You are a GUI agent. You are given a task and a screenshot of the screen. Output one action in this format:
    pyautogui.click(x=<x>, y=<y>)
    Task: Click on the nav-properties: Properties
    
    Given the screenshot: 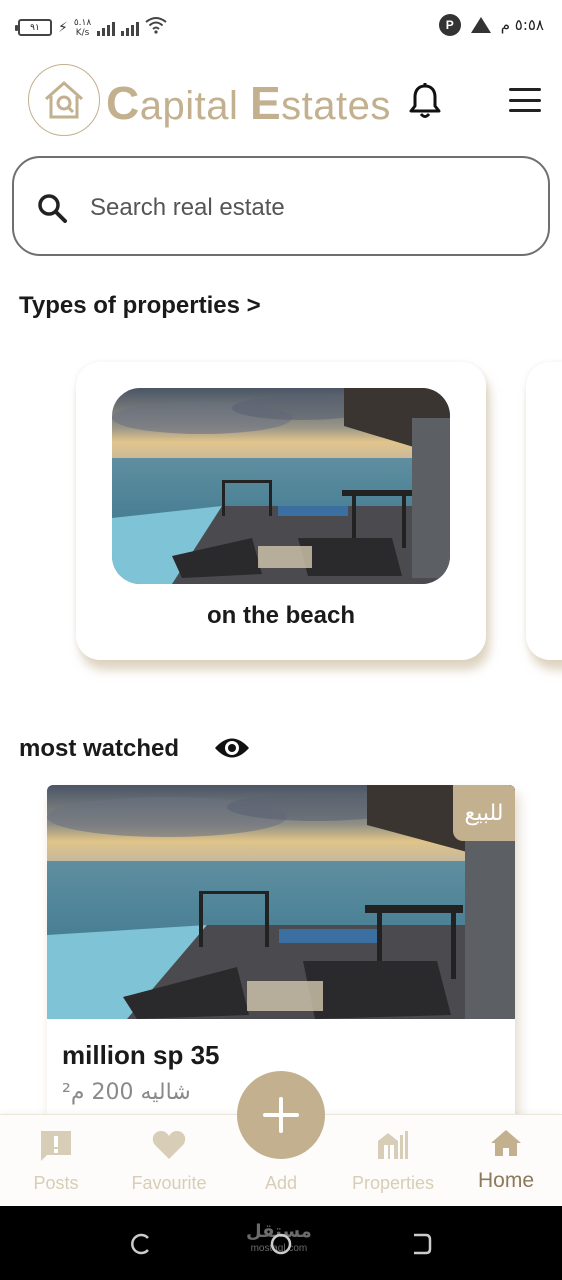 What is the action you would take?
    pyautogui.click(x=393, y=1161)
    